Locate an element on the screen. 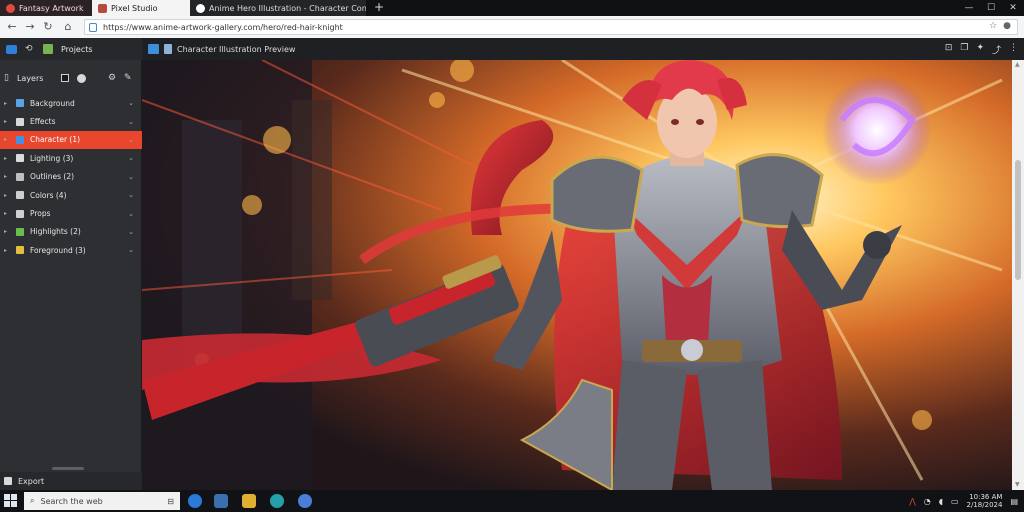  tab-fantasy-artwork: Fantasy Artwork is located at coordinates (46, 8).